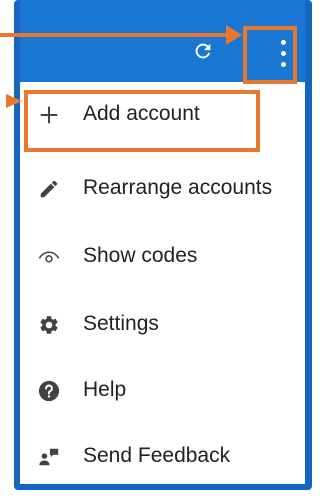 The width and height of the screenshot is (320, 496). I want to click on menu-item-rearrange-accounts: Rearrange accounts, so click(162, 188).